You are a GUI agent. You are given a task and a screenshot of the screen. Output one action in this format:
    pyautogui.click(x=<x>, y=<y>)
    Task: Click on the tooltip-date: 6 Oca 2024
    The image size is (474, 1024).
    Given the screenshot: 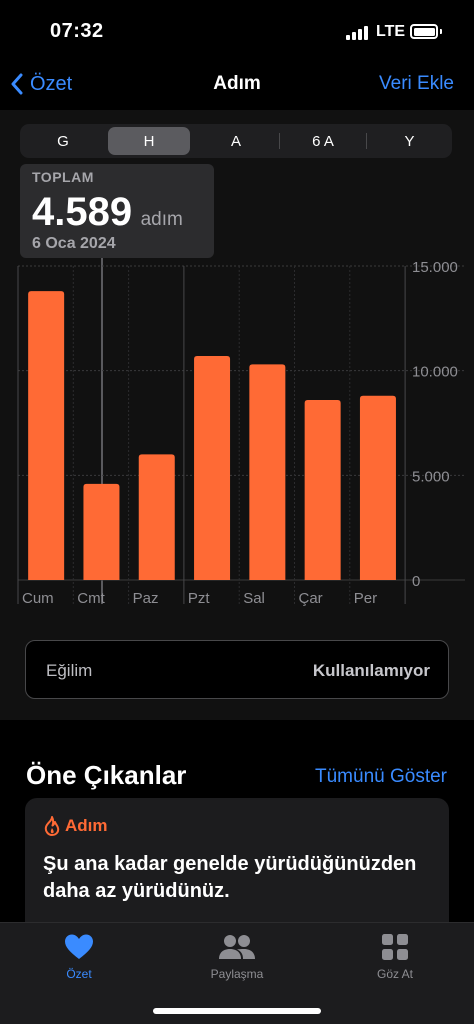 What is the action you would take?
    pyautogui.click(x=74, y=243)
    